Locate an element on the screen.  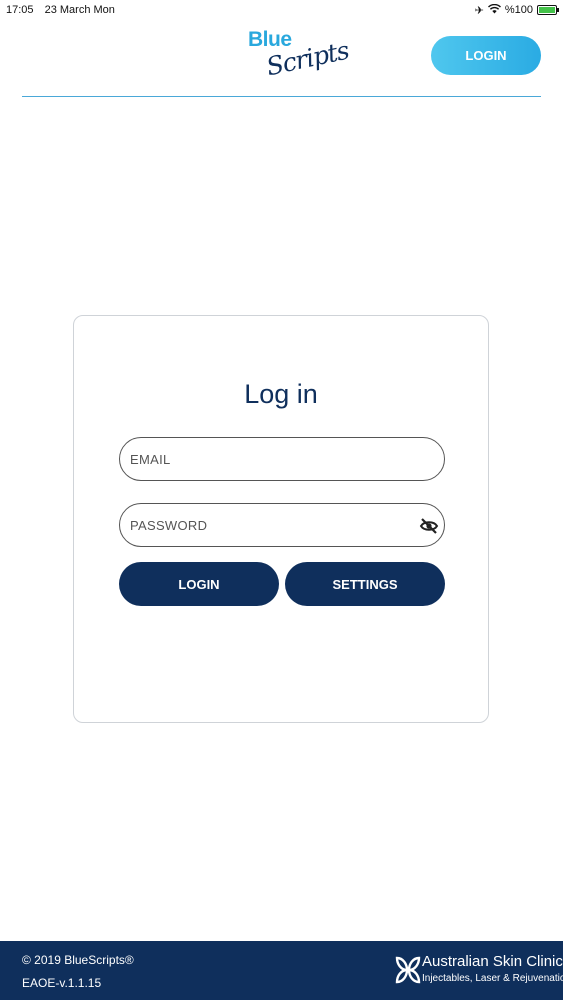
clinic-tagline: Injectables, Laser & Rejuvenation is located at coordinates (492, 978).